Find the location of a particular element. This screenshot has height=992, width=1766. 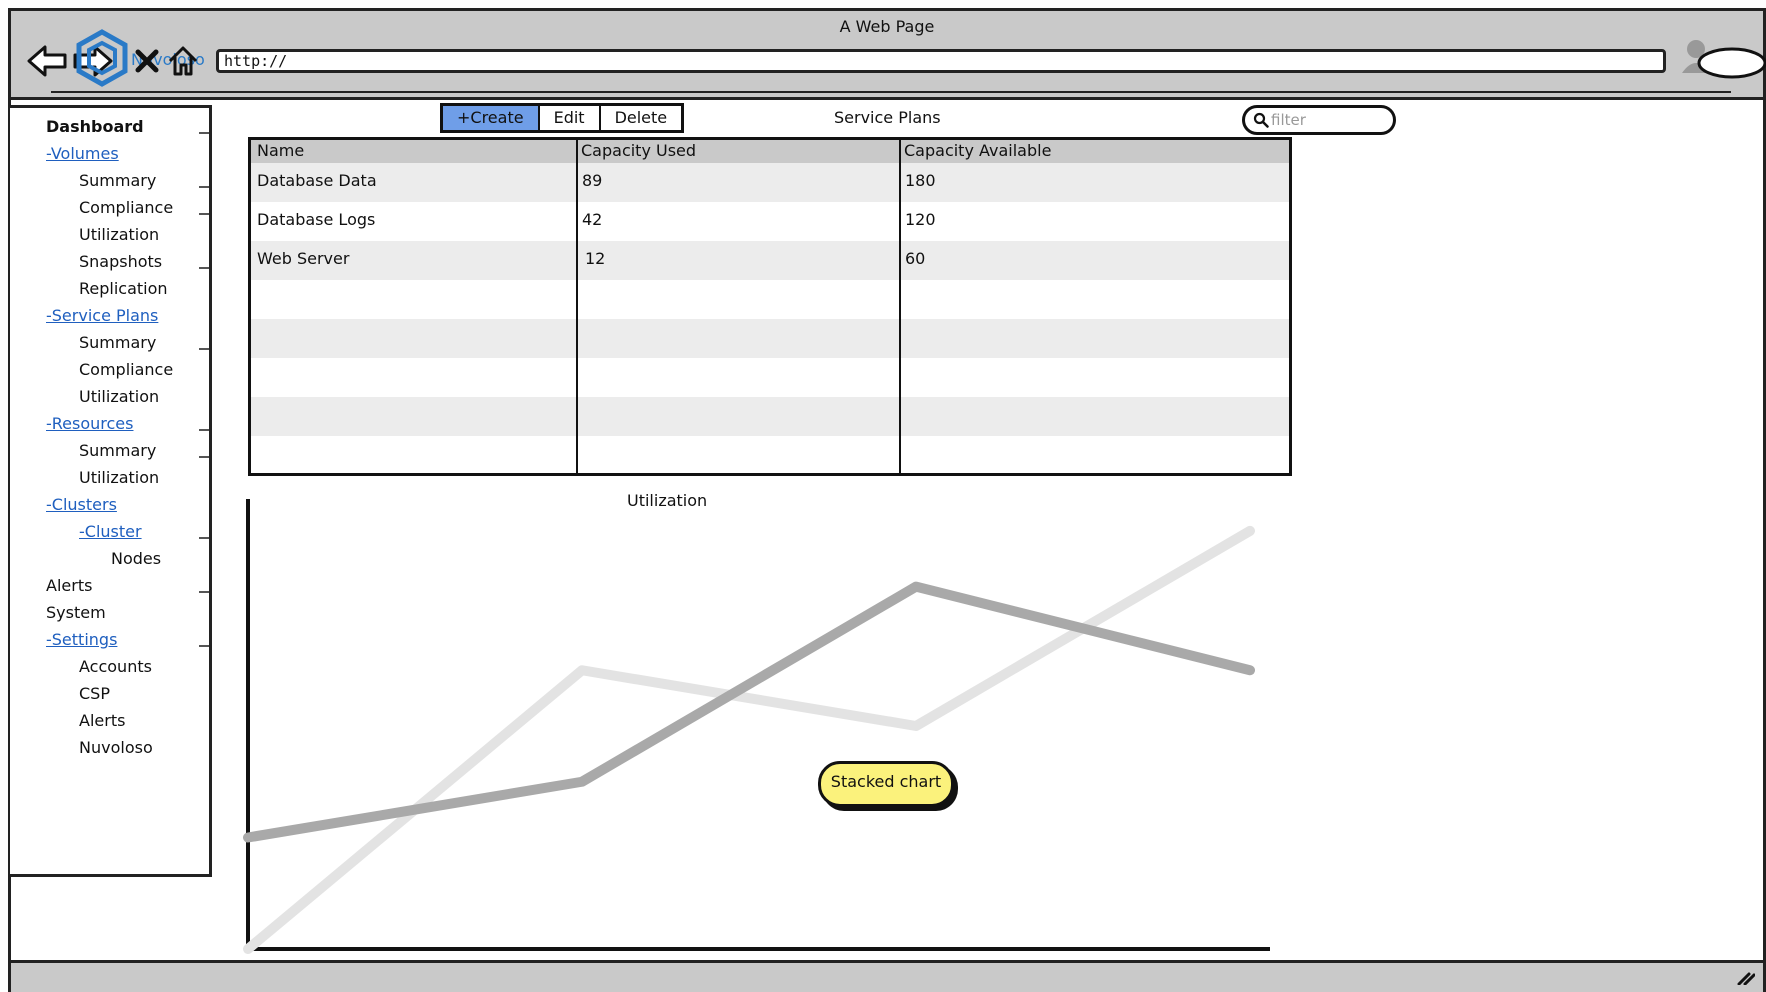

sidebar-item-settings-nuvoloso: Nuvoloso is located at coordinates (116, 747).